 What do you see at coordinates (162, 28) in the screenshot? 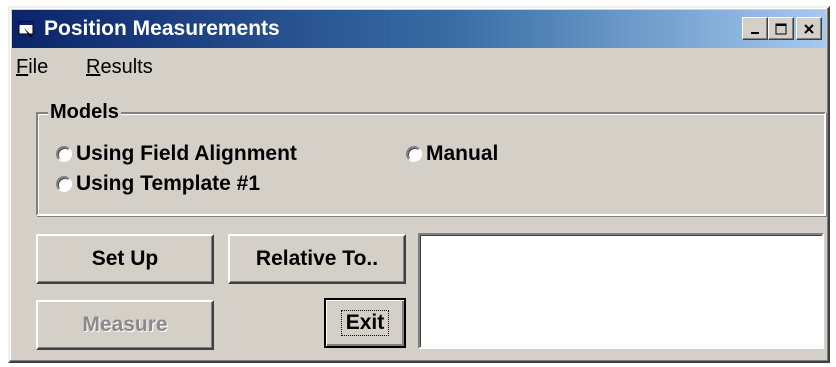
I see `window-title: Position Measurements` at bounding box center [162, 28].